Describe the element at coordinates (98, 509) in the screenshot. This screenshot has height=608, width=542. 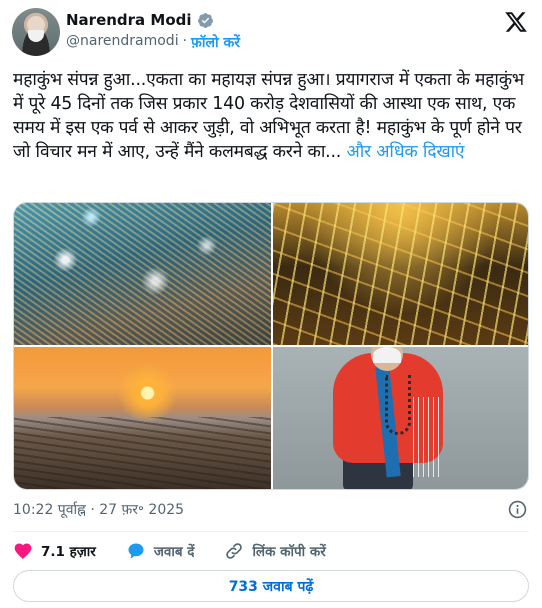
I see `timestamp: 10:22 पूर्वाह्न · 27 फ़र॰ 2025` at that location.